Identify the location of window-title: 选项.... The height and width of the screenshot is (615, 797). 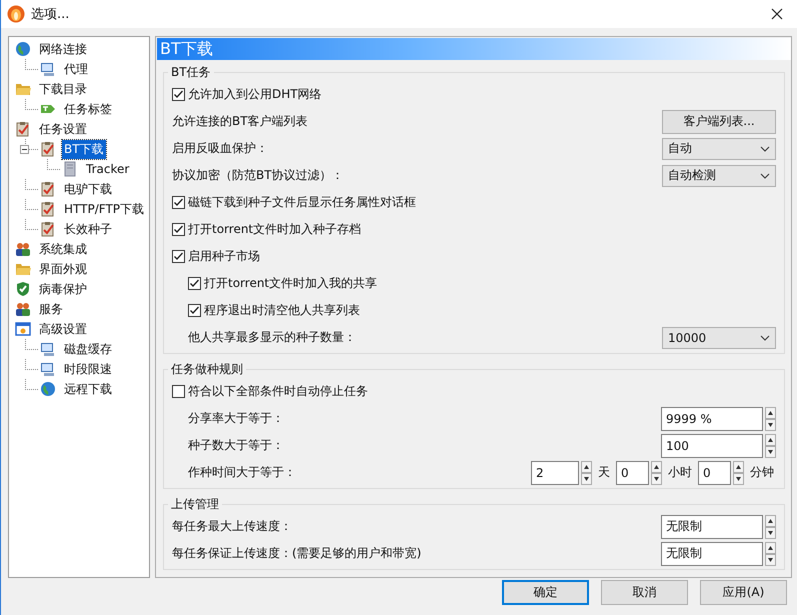
(50, 14).